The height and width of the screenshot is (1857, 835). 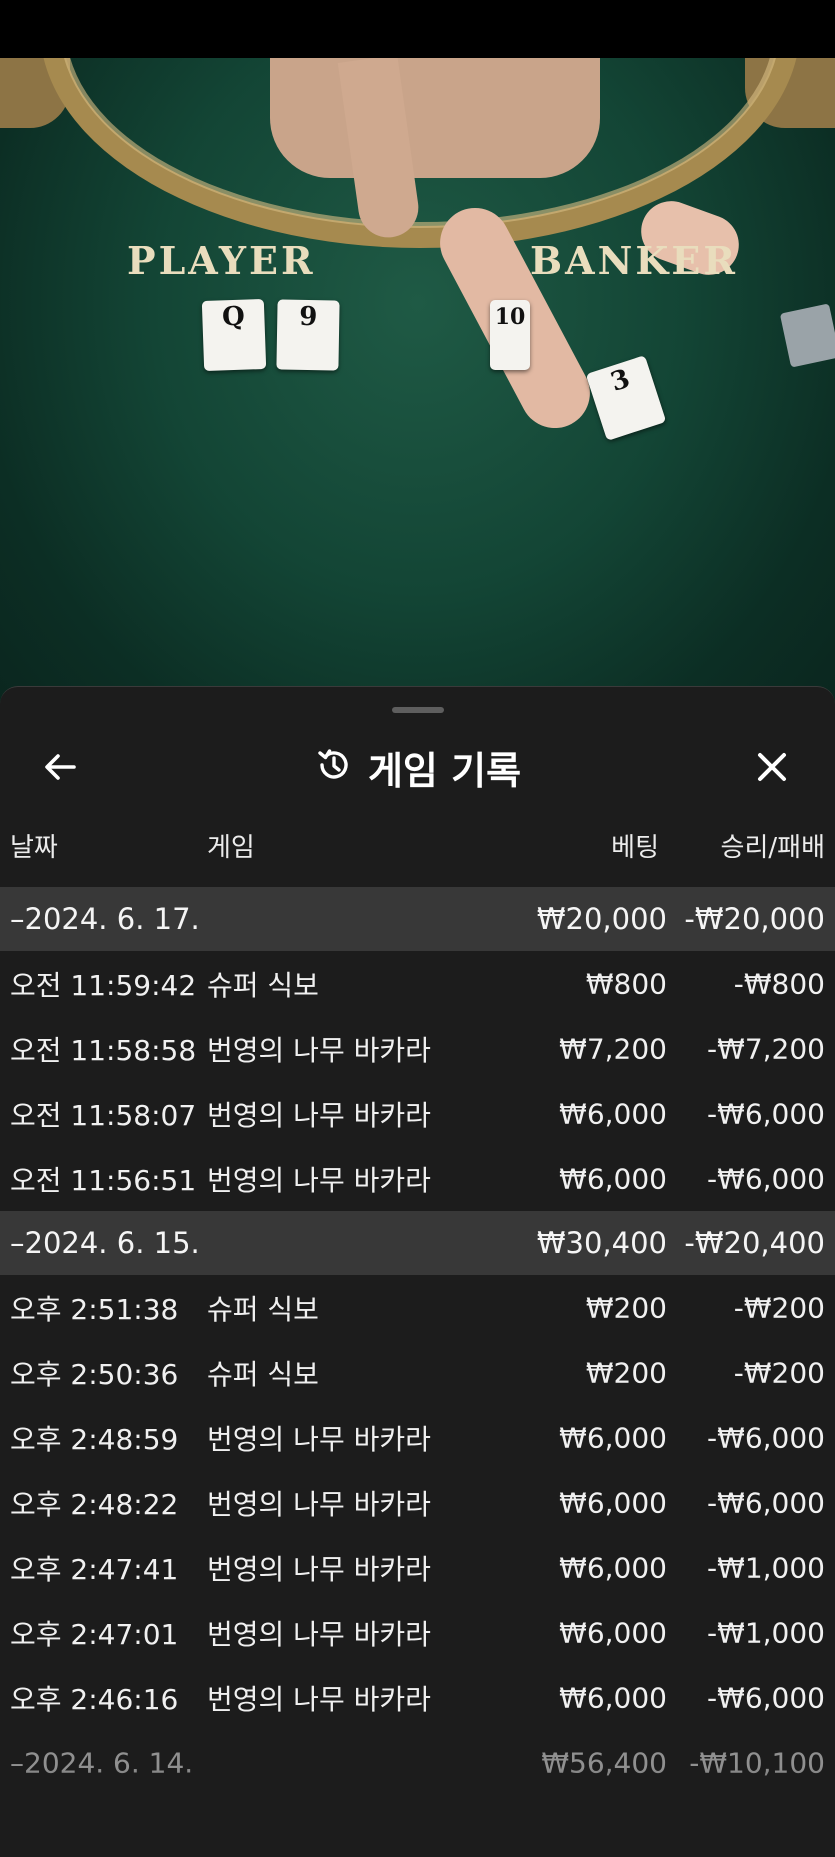 What do you see at coordinates (444, 770) in the screenshot?
I see `page-title: 게임 기록` at bounding box center [444, 770].